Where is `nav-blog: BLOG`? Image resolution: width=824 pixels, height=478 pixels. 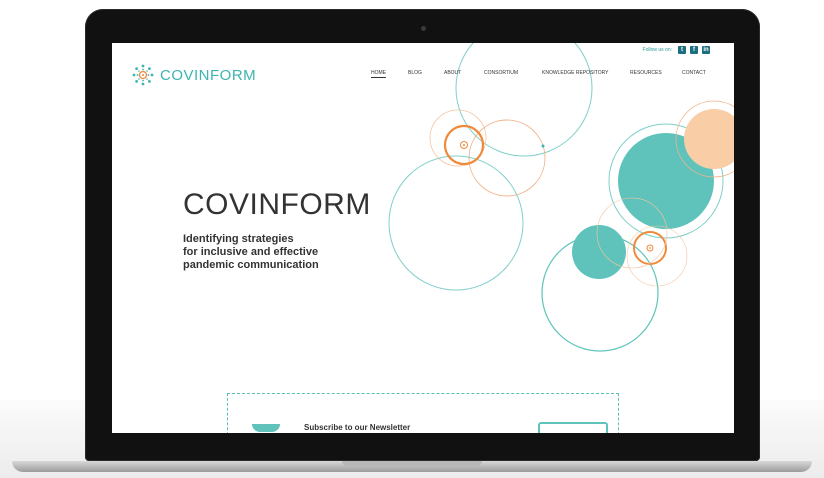 nav-blog: BLOG is located at coordinates (415, 73).